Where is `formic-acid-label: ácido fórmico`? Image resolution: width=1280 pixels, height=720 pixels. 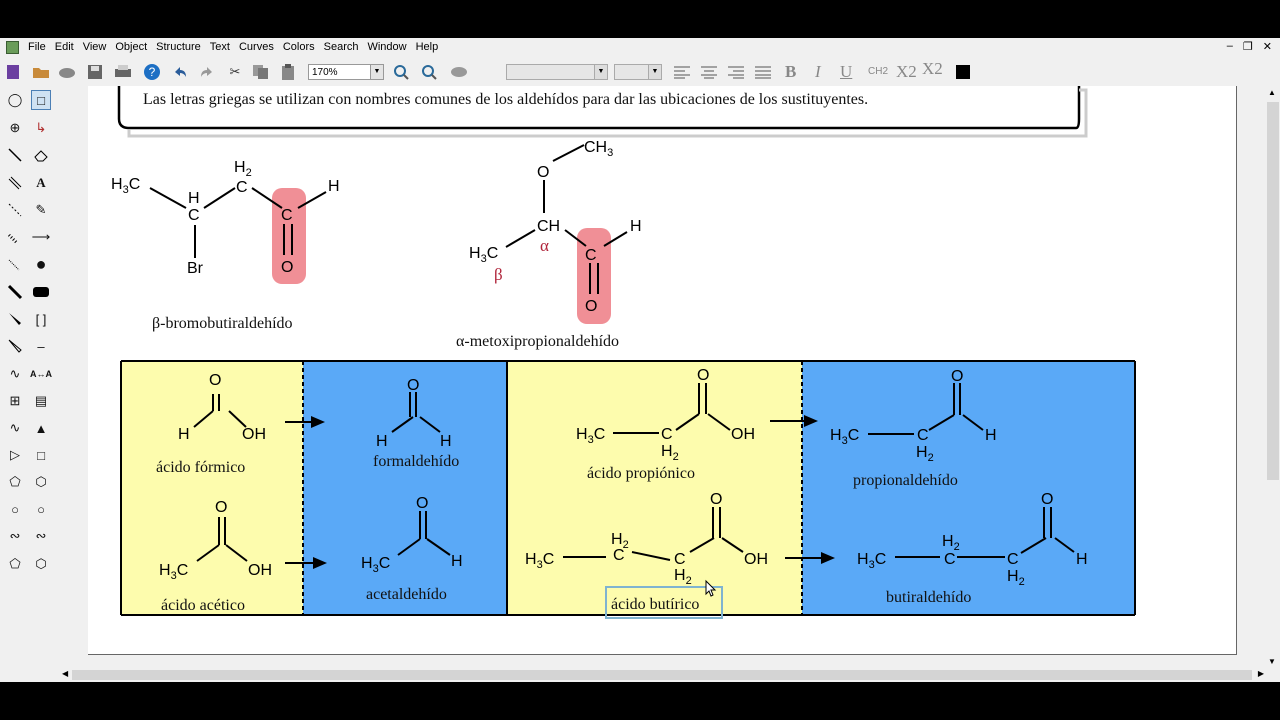 formic-acid-label: ácido fórmico is located at coordinates (200, 467).